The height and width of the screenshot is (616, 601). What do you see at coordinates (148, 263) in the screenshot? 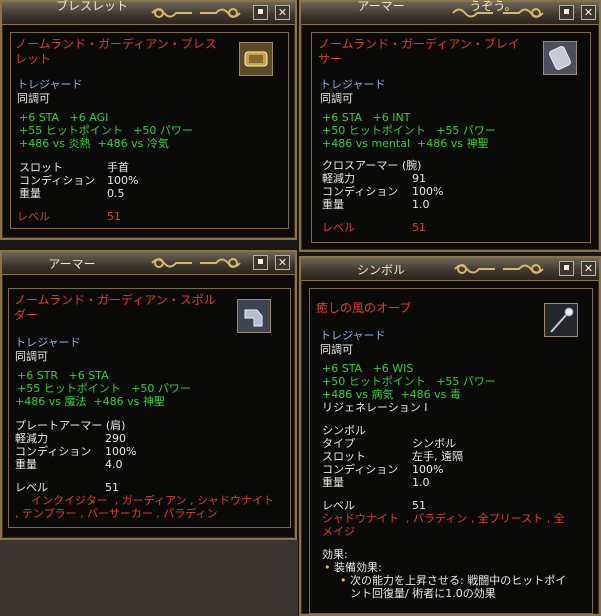
I see `window-titlebar: アーマー ✕` at bounding box center [148, 263].